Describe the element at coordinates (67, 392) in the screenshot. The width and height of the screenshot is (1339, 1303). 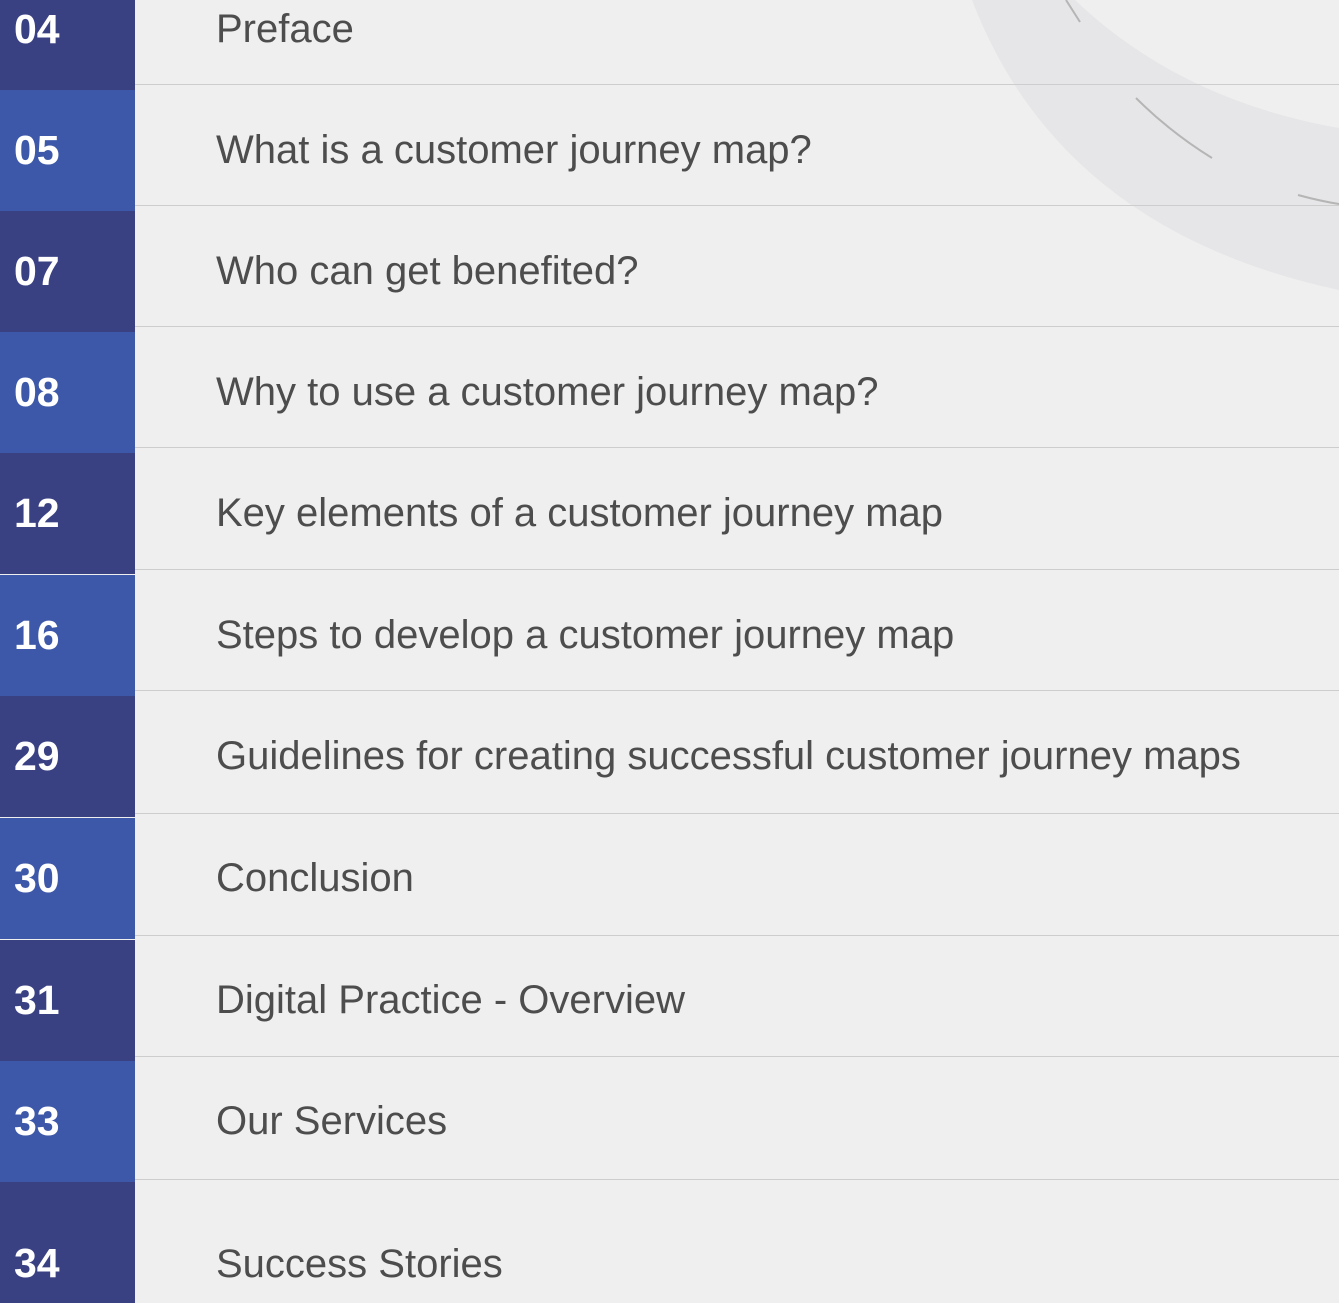
I see `toc-page-number: 08` at that location.